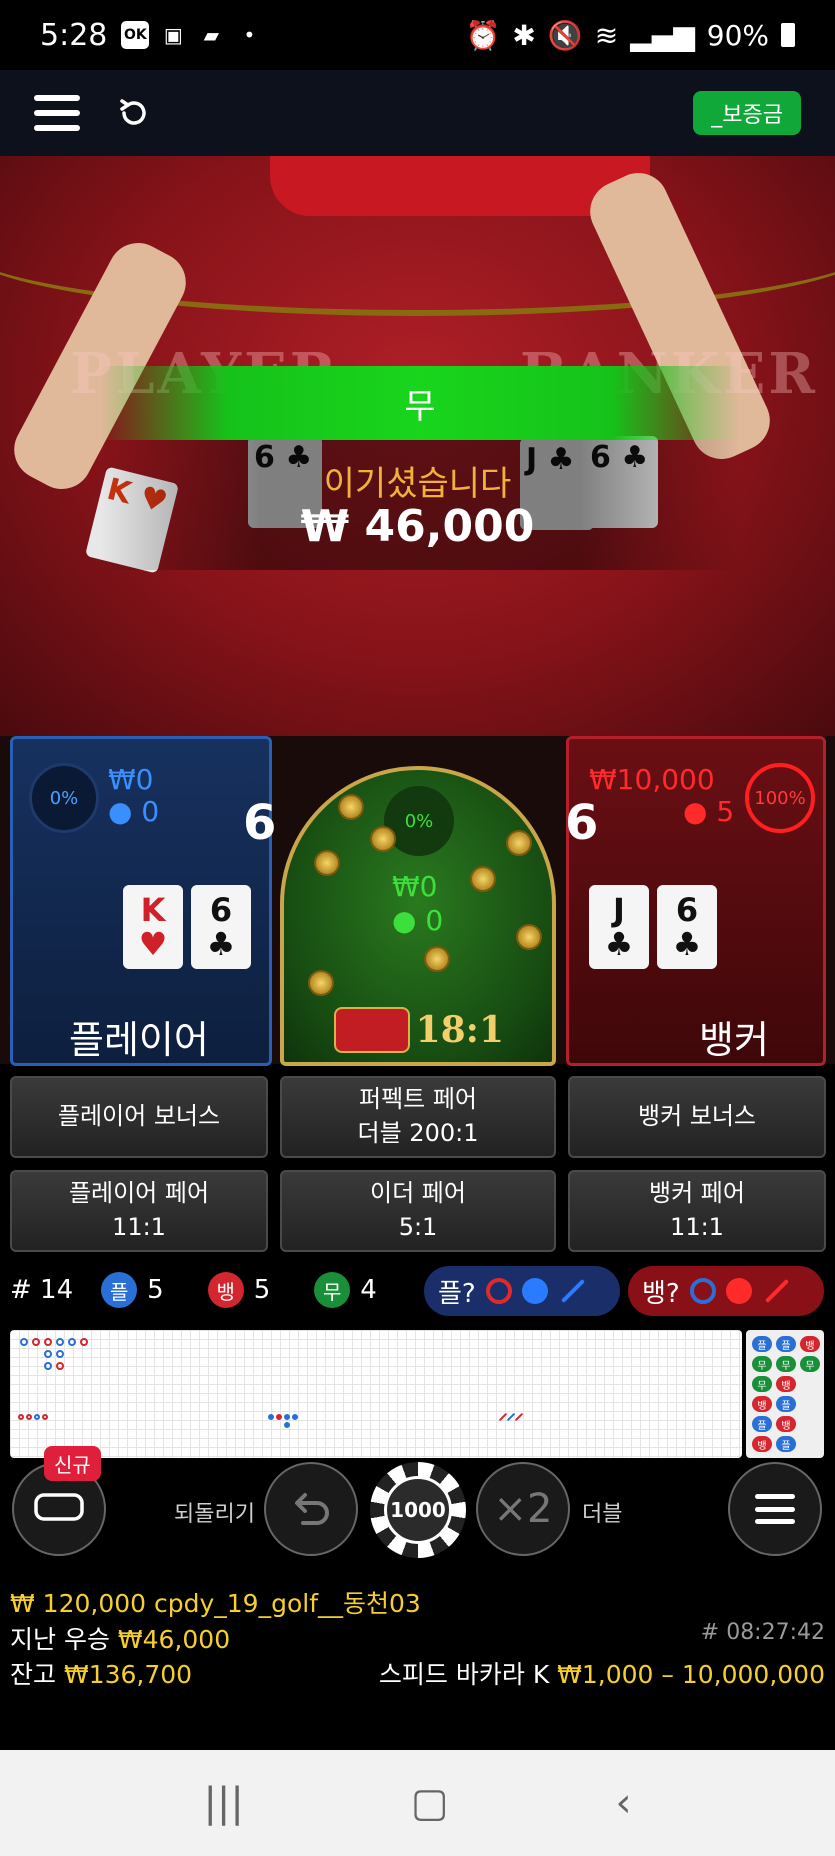 This screenshot has width=835, height=1856. Describe the element at coordinates (221, 927) in the screenshot. I see `player-card-2: 6 ♣` at that location.